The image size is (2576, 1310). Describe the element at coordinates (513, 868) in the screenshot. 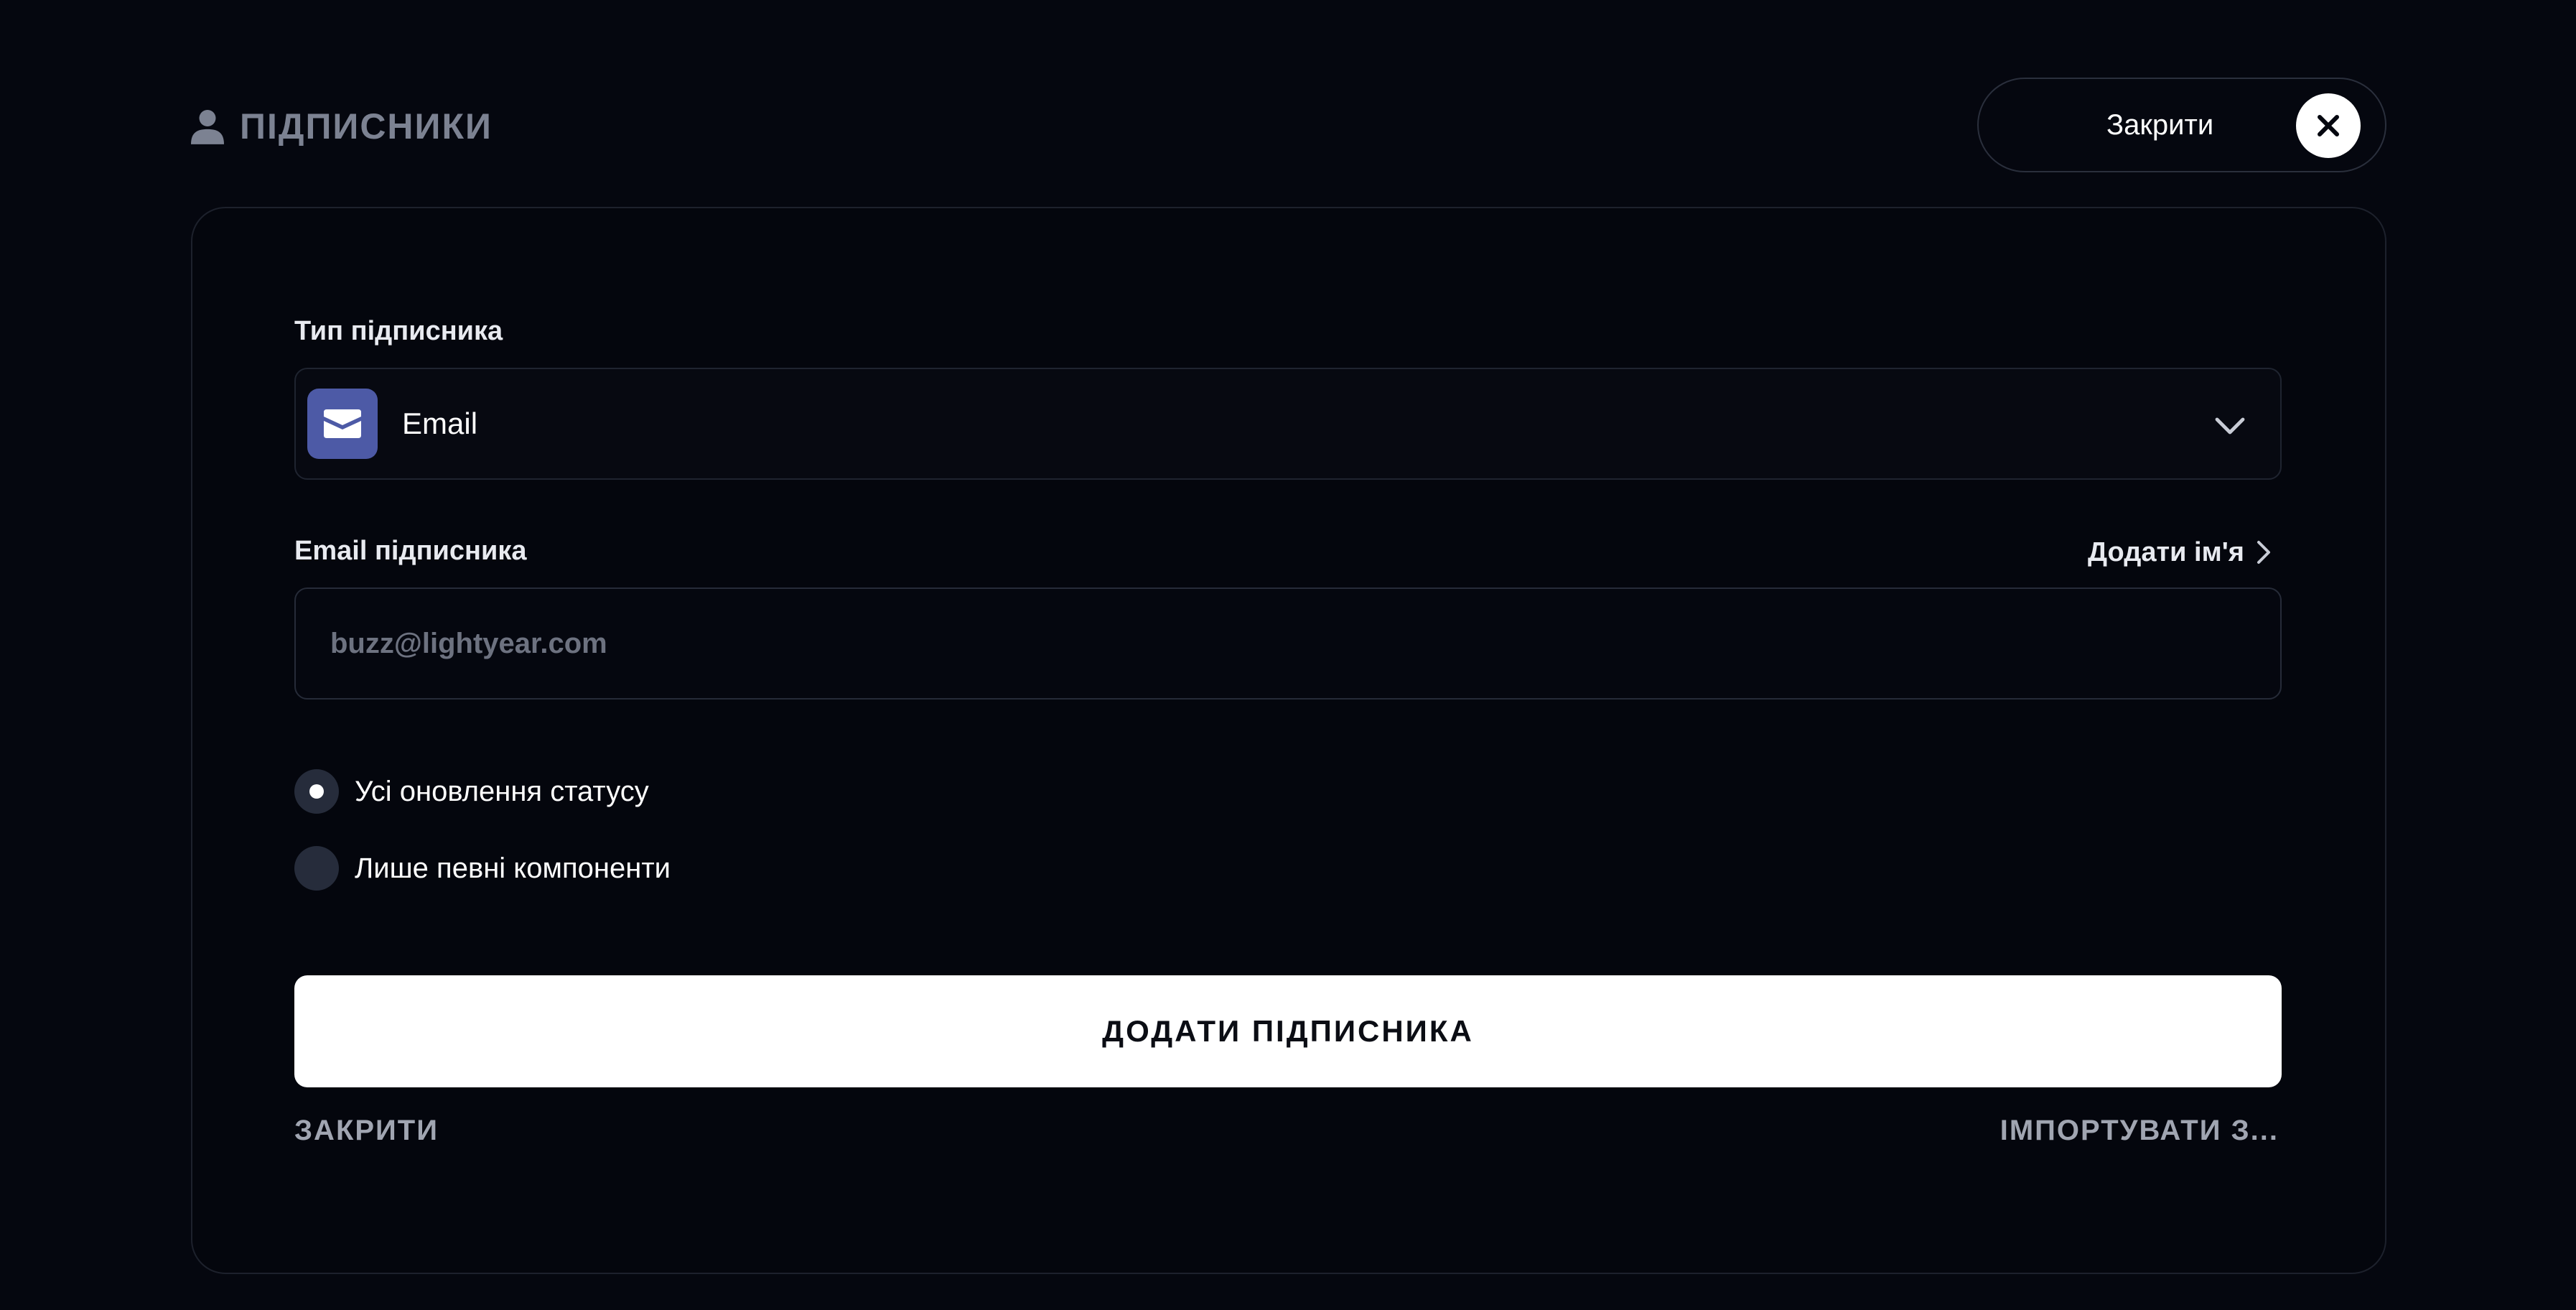

I see `radio-specific-components-label: Лише певні компоненти` at that location.